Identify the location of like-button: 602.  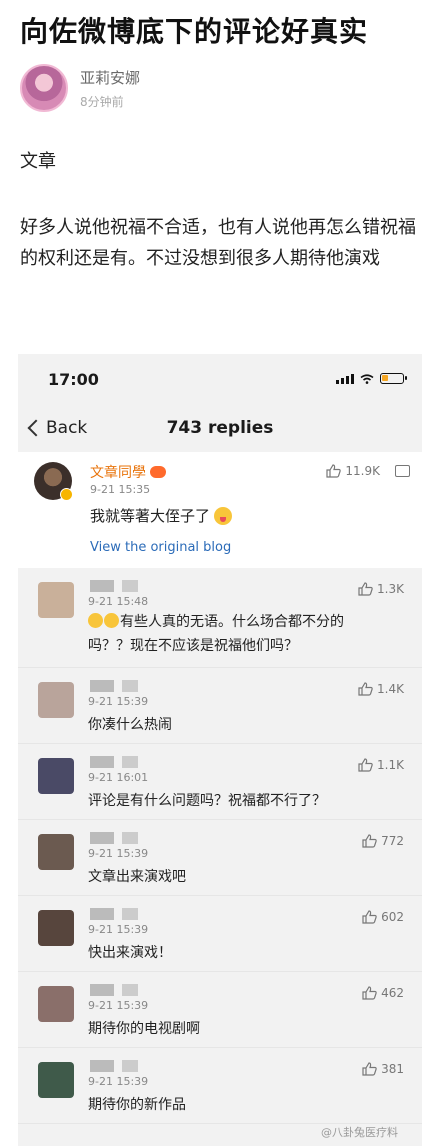
(383, 917).